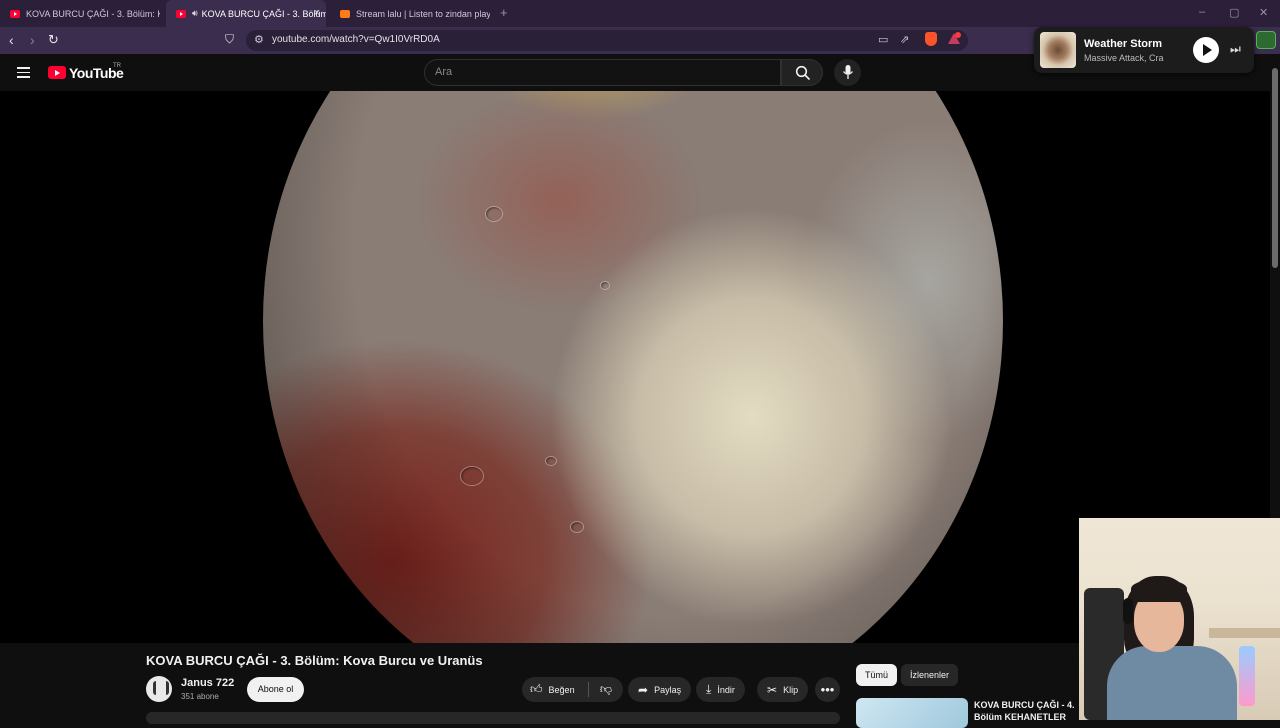 Image resolution: width=1280 pixels, height=728 pixels. What do you see at coordinates (195, 13) in the screenshot?
I see `speaker-icon: 🔊︎` at bounding box center [195, 13].